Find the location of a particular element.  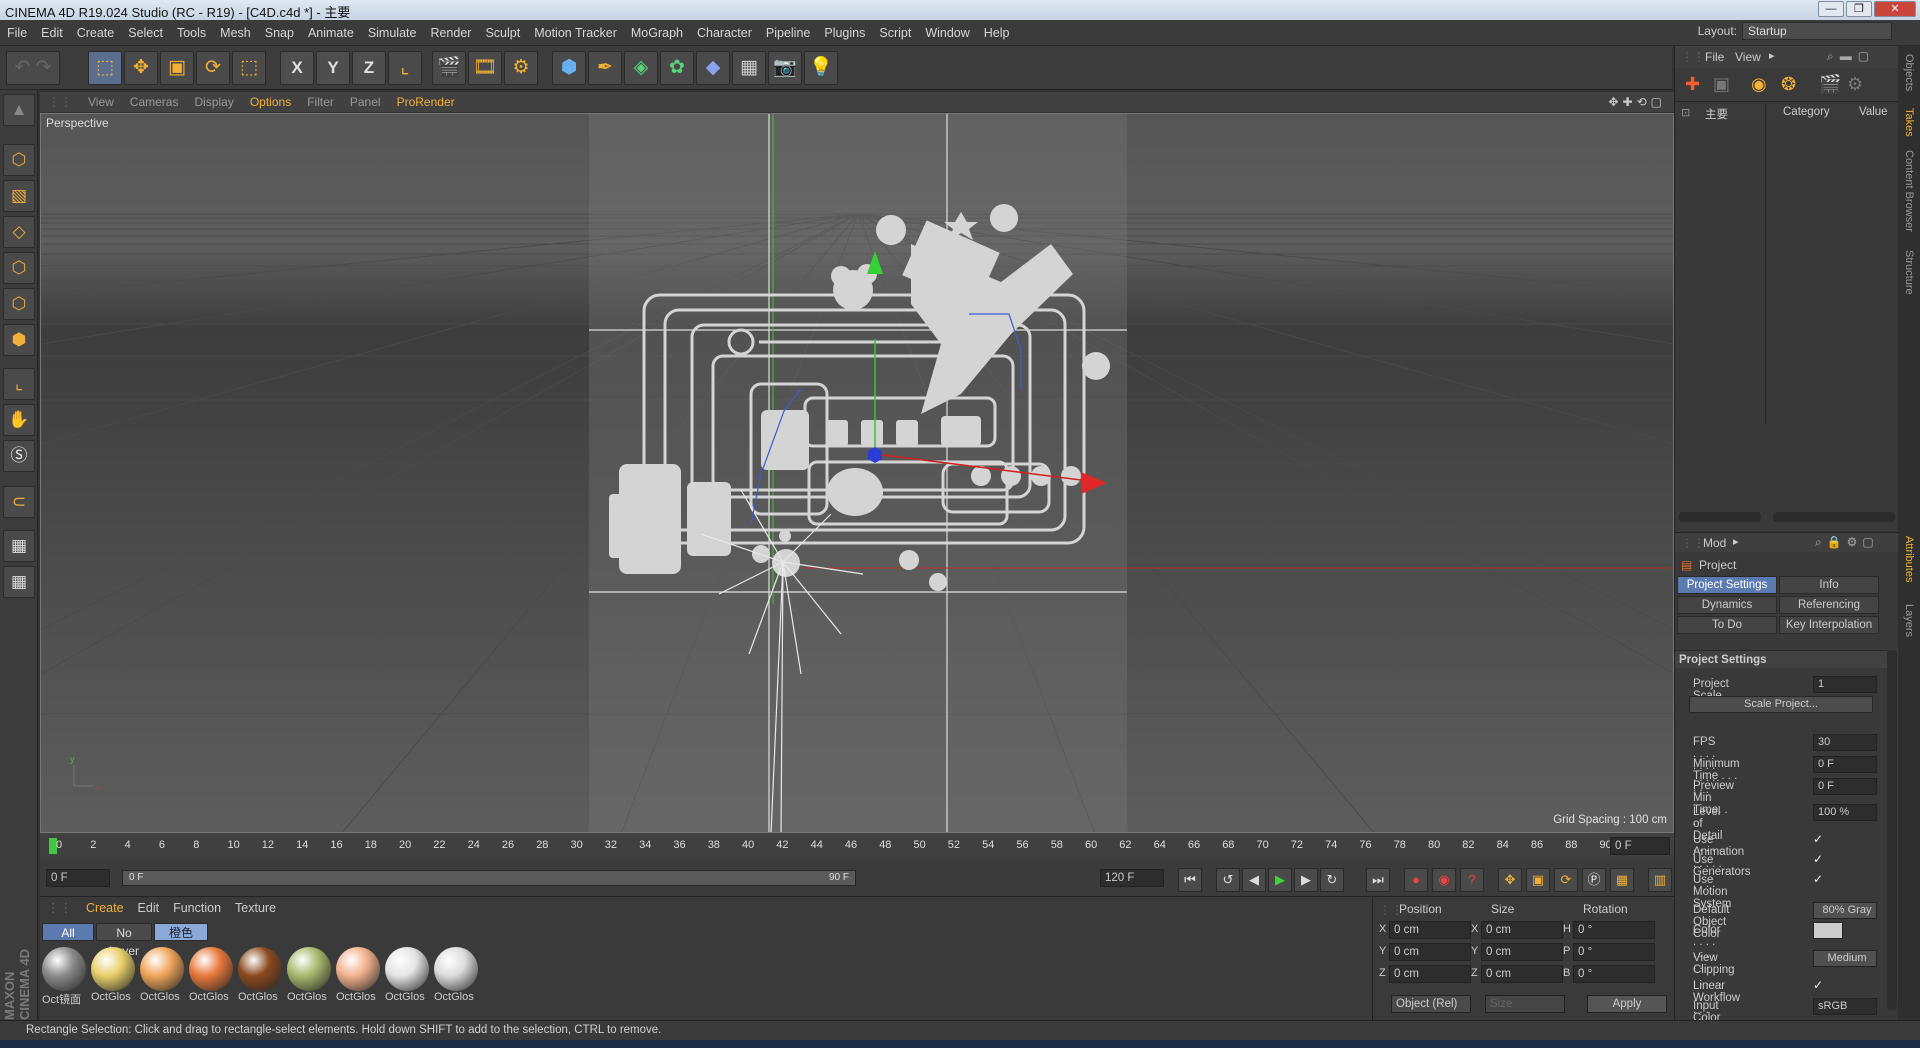

mat-menu-create: Create is located at coordinates (105, 908).